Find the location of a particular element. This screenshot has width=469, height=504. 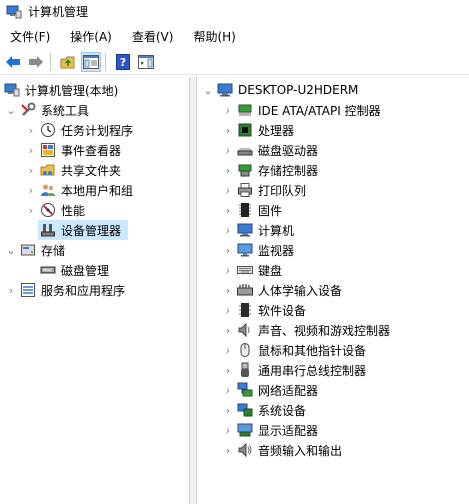

tree-item-label: 任务计划程序 is located at coordinates (97, 130).